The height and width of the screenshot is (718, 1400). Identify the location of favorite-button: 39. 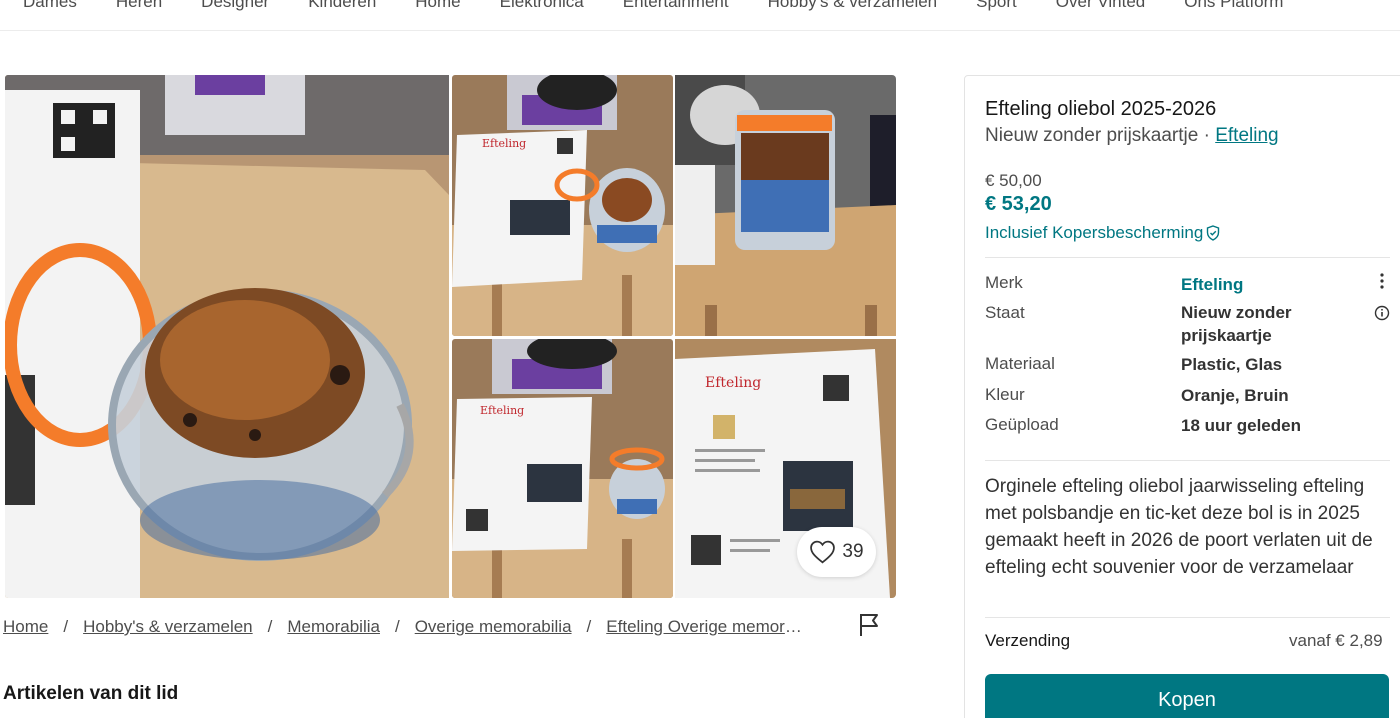
(836, 552).